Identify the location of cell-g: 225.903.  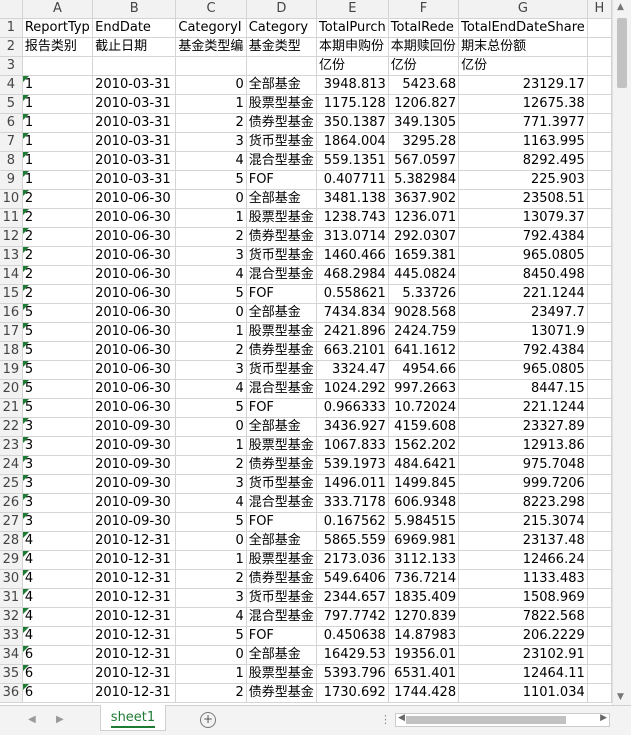
(523, 180).